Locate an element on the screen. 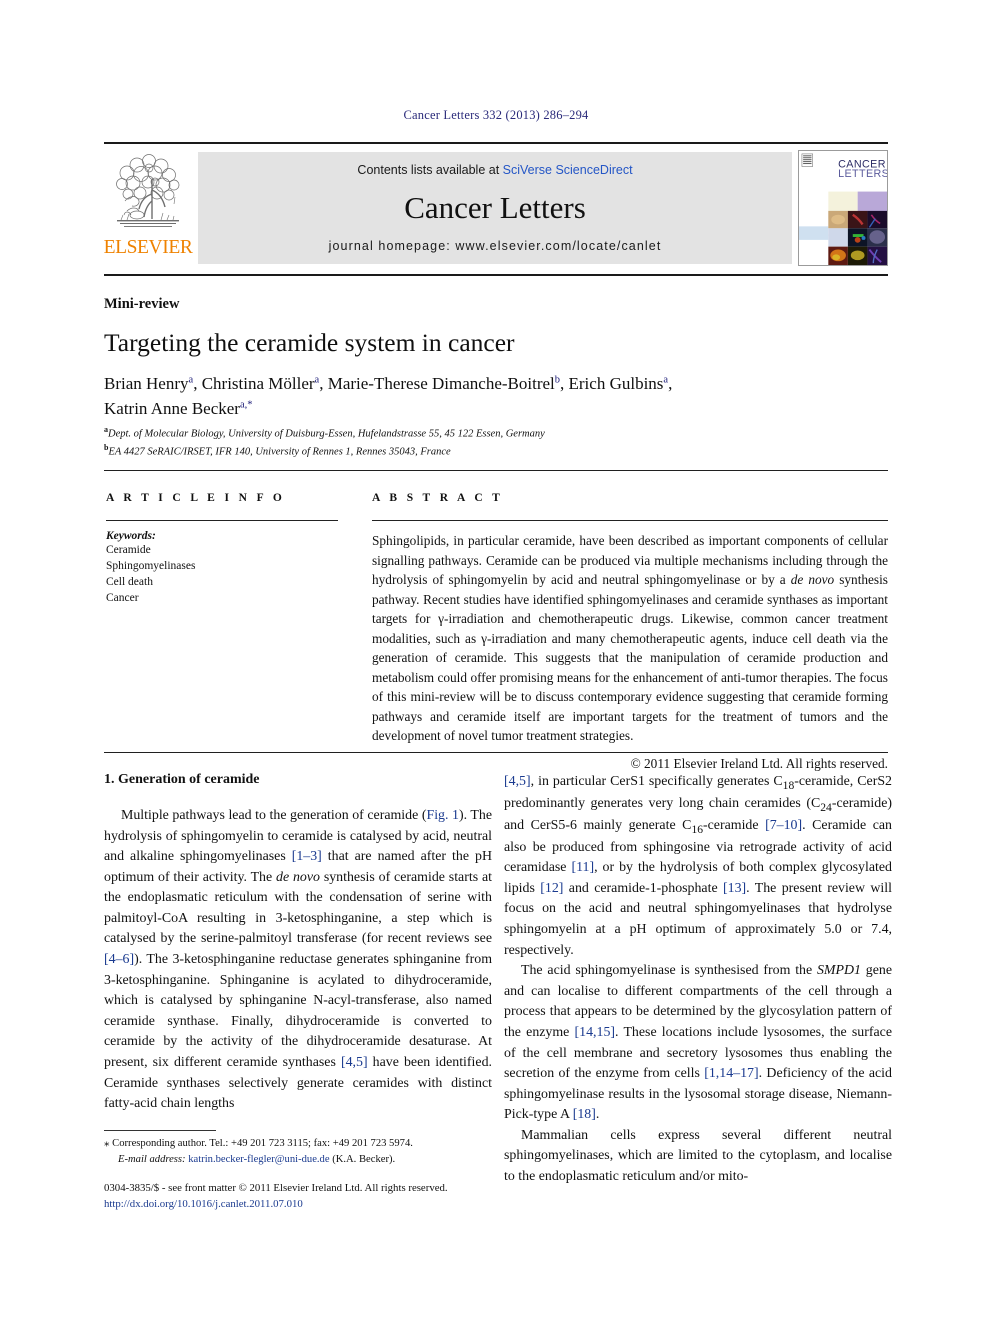 The image size is (992, 1323). email-link: katrin.becker-flegler@uni-due.de is located at coordinates (258, 1159).